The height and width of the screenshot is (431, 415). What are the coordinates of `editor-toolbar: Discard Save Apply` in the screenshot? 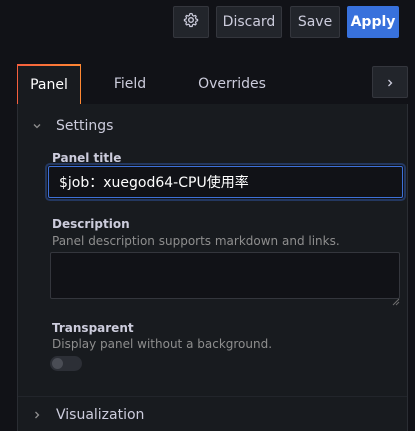 It's located at (207, 23).